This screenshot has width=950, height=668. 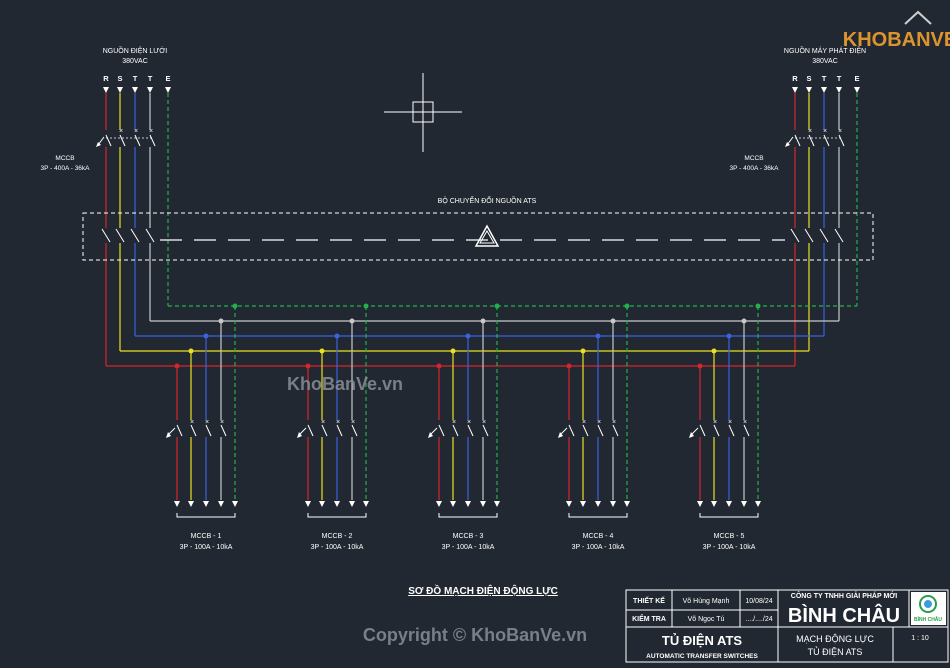 I want to click on checker-name: Võ Ngọc Tú, so click(x=706, y=619).